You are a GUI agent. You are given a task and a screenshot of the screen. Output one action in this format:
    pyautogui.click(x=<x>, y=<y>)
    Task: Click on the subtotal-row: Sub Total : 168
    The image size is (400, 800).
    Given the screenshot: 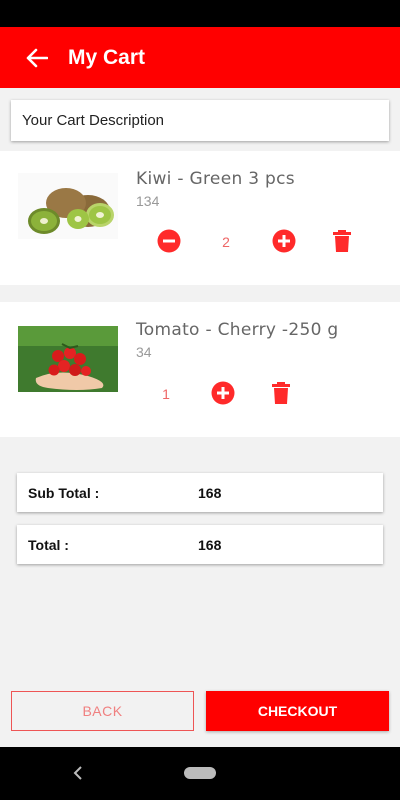 What is the action you would take?
    pyautogui.click(x=200, y=492)
    